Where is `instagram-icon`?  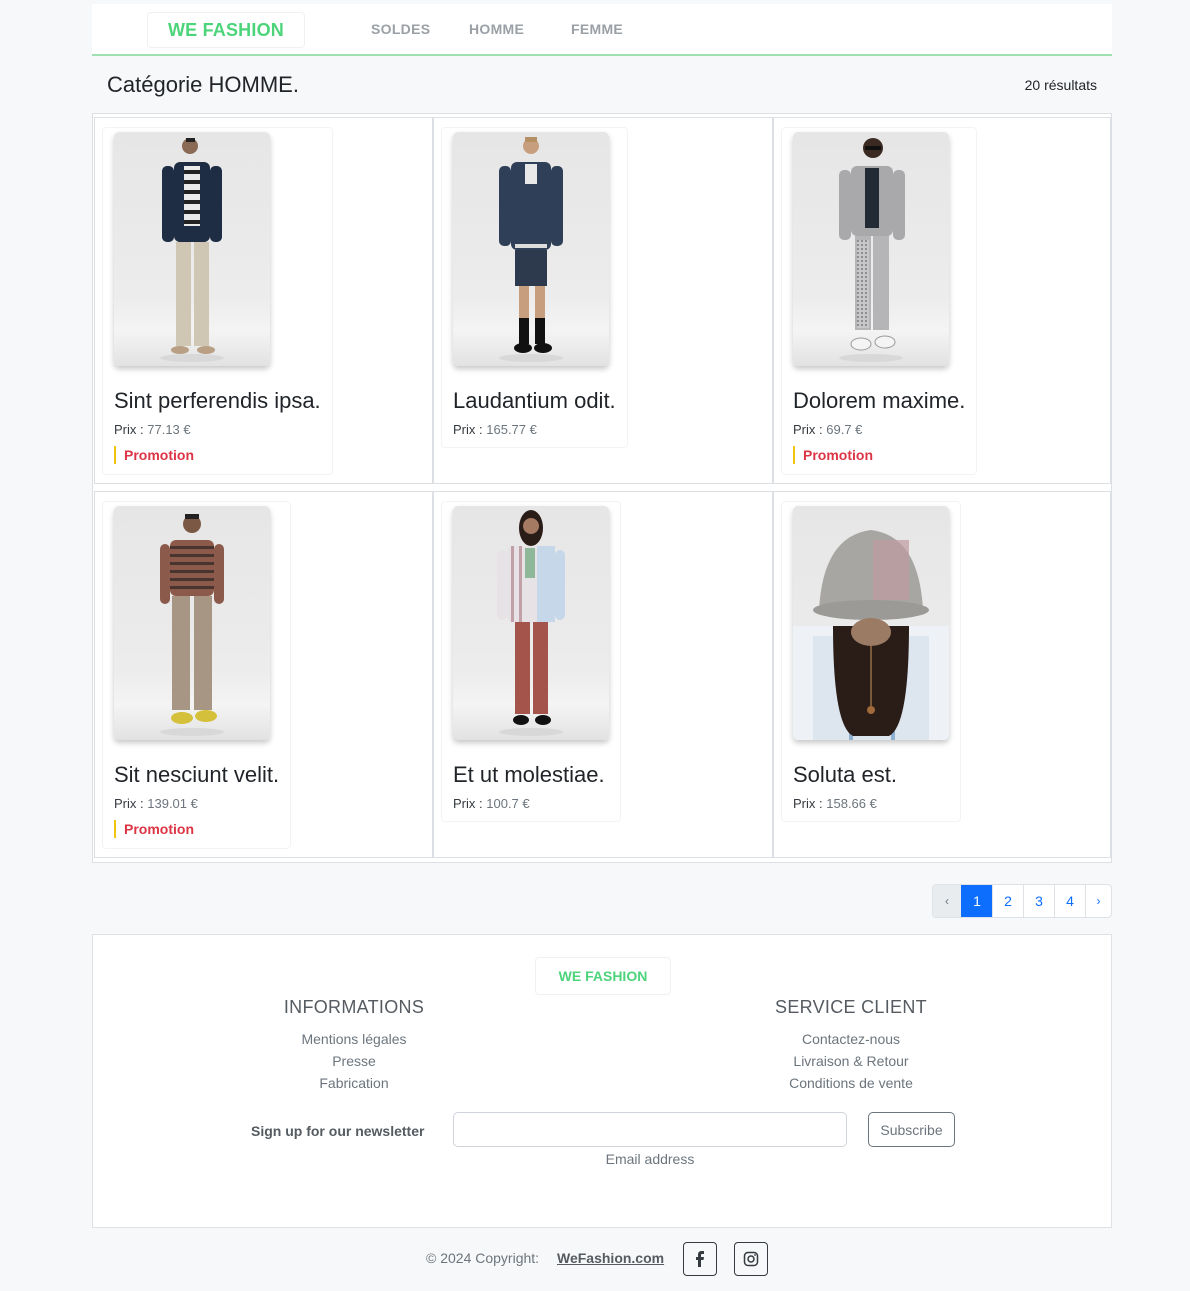 instagram-icon is located at coordinates (751, 1259).